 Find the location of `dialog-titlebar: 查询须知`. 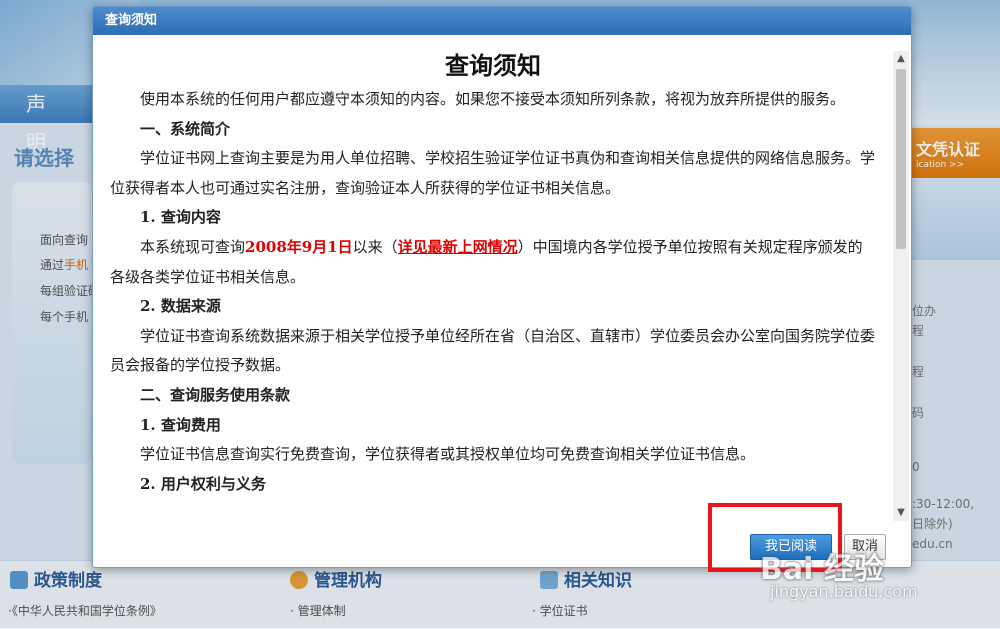

dialog-titlebar: 查询须知 is located at coordinates (502, 21).